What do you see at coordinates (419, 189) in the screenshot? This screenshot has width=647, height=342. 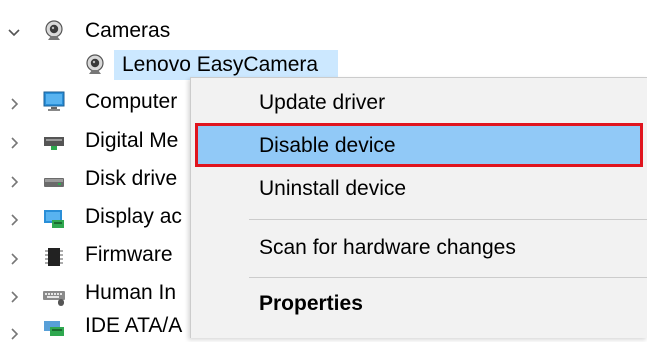 I see `menu-item-uninstall-device: Uninstall device` at bounding box center [419, 189].